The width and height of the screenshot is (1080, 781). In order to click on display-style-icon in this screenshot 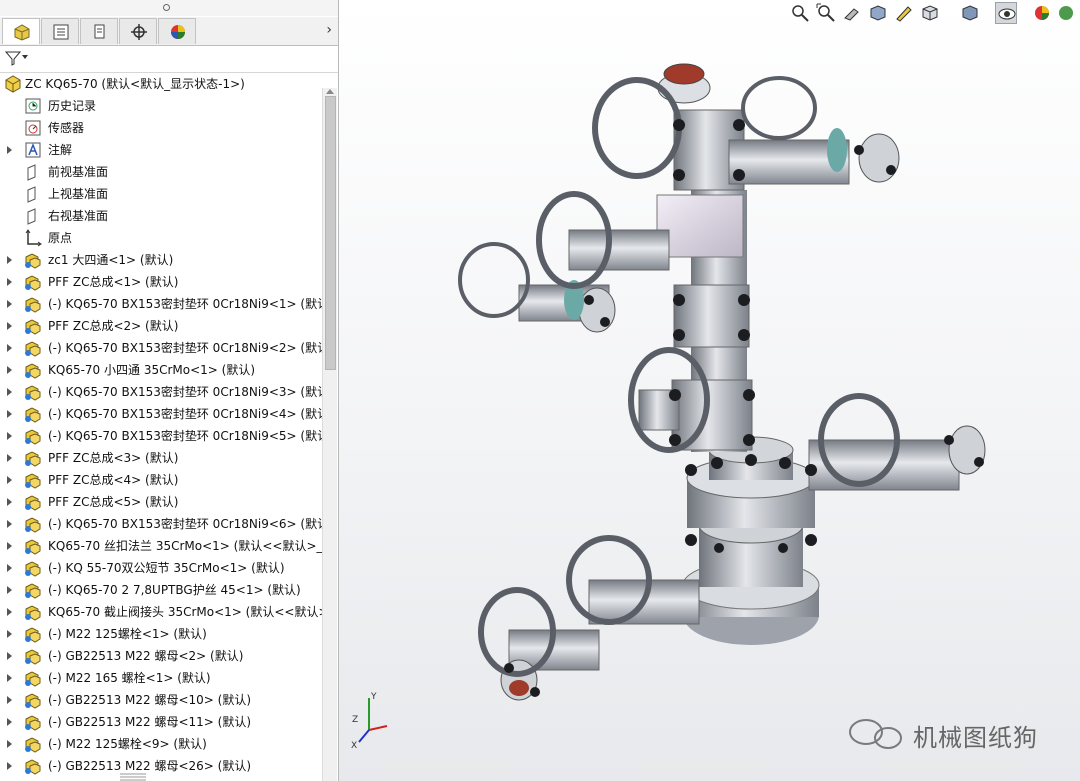, I will do `click(970, 13)`.